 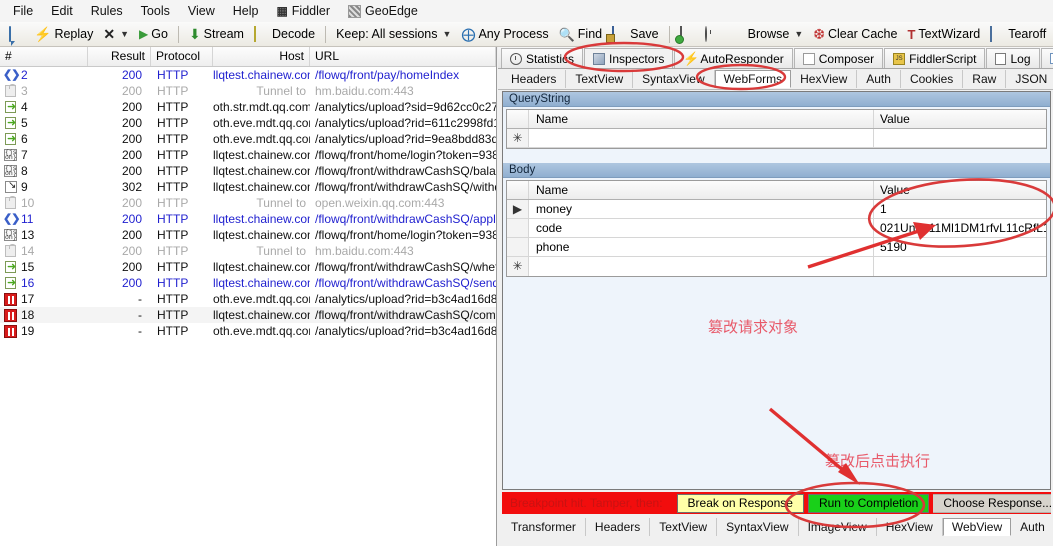 I want to click on tab-statistics: Statistics, so click(x=542, y=58).